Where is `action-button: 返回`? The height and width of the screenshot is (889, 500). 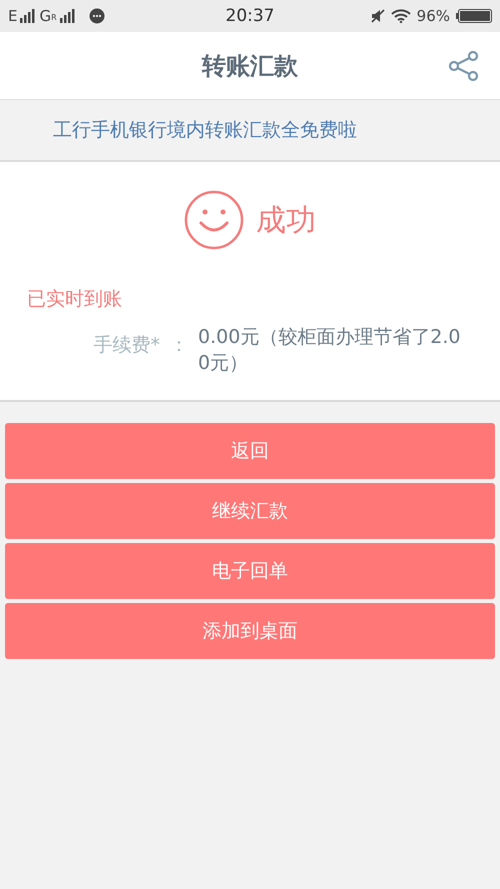
action-button: 返回 is located at coordinates (250, 451).